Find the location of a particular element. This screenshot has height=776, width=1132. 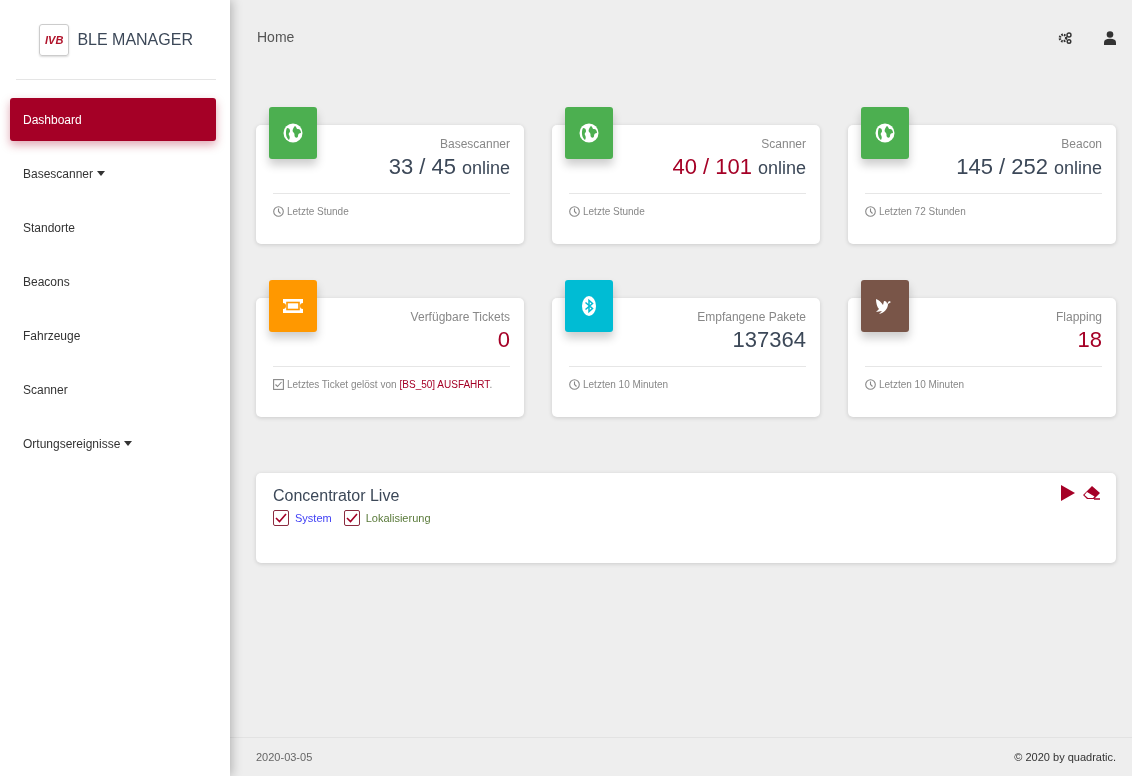

card-title: Beacon is located at coordinates (1081, 144).